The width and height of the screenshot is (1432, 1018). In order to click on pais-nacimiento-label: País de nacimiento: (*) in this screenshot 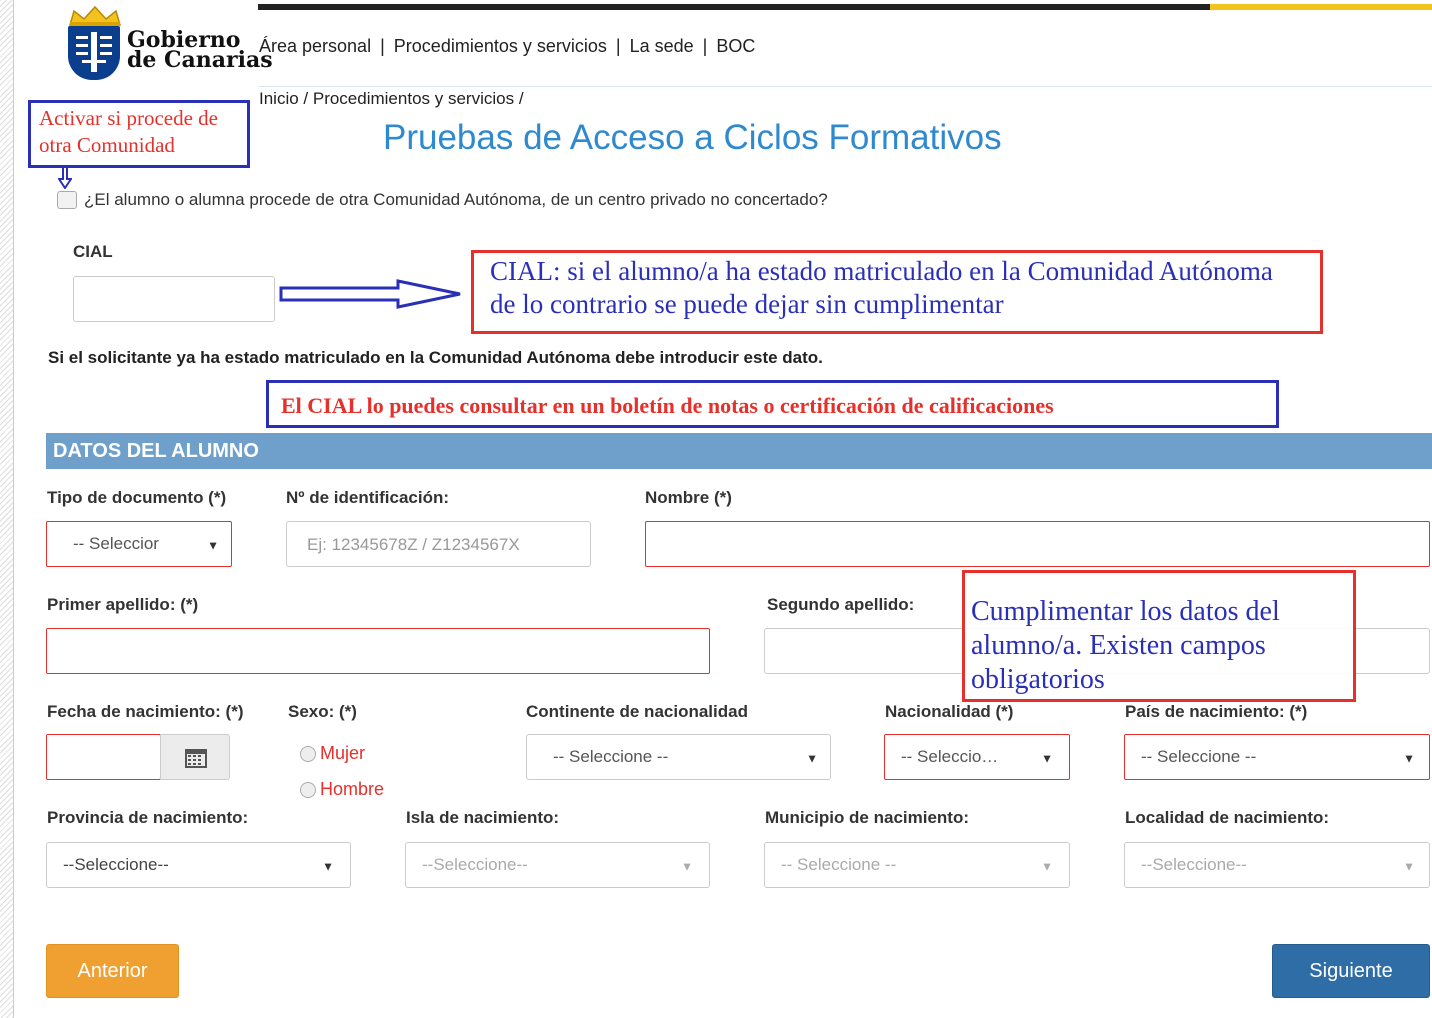, I will do `click(1216, 711)`.